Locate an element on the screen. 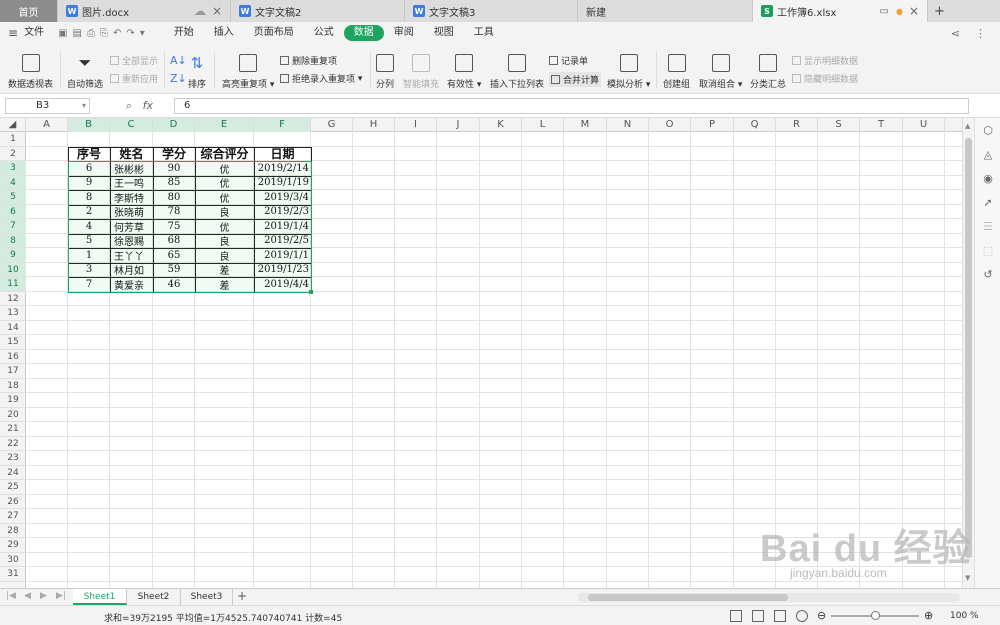  table-cell: 2019/2/5 is located at coordinates (282, 241).